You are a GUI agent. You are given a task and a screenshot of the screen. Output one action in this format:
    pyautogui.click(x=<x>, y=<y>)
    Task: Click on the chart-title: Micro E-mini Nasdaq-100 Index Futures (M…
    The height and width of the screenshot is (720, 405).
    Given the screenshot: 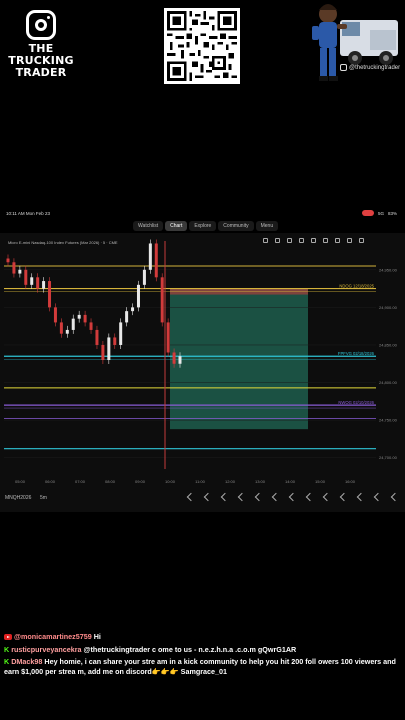 What is the action you would take?
    pyautogui.click(x=63, y=242)
    